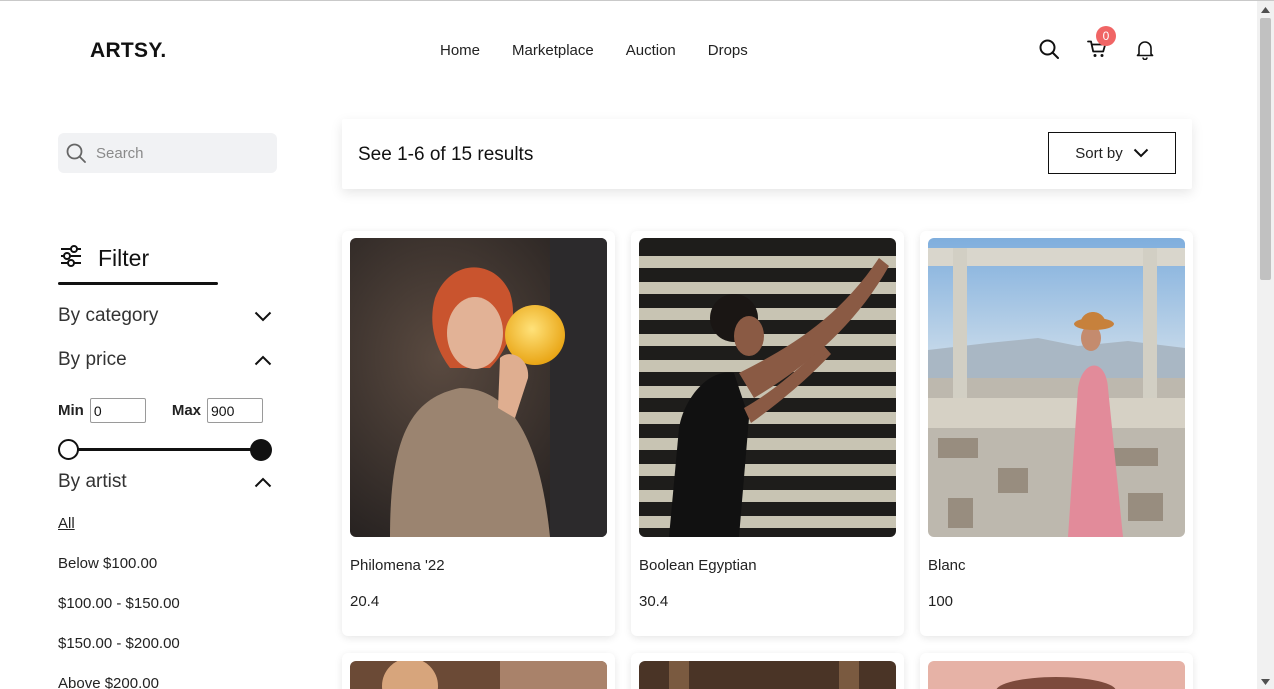 The image size is (1274, 689). I want to click on sort-dropdown: Sort by, so click(1112, 153).